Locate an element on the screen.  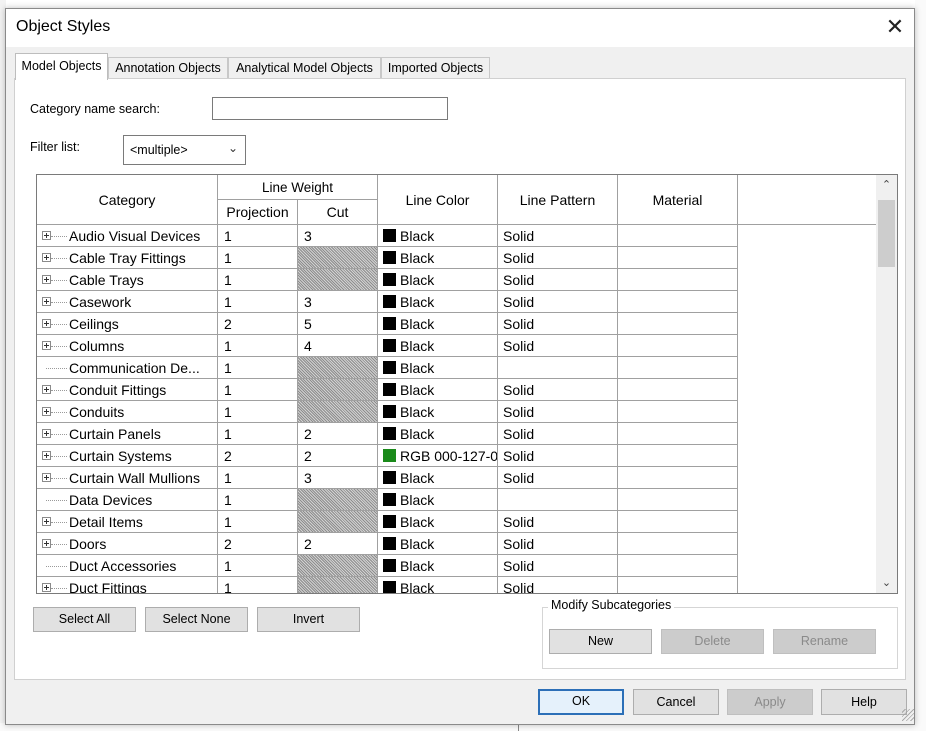
header-material: Material is located at coordinates (678, 200).